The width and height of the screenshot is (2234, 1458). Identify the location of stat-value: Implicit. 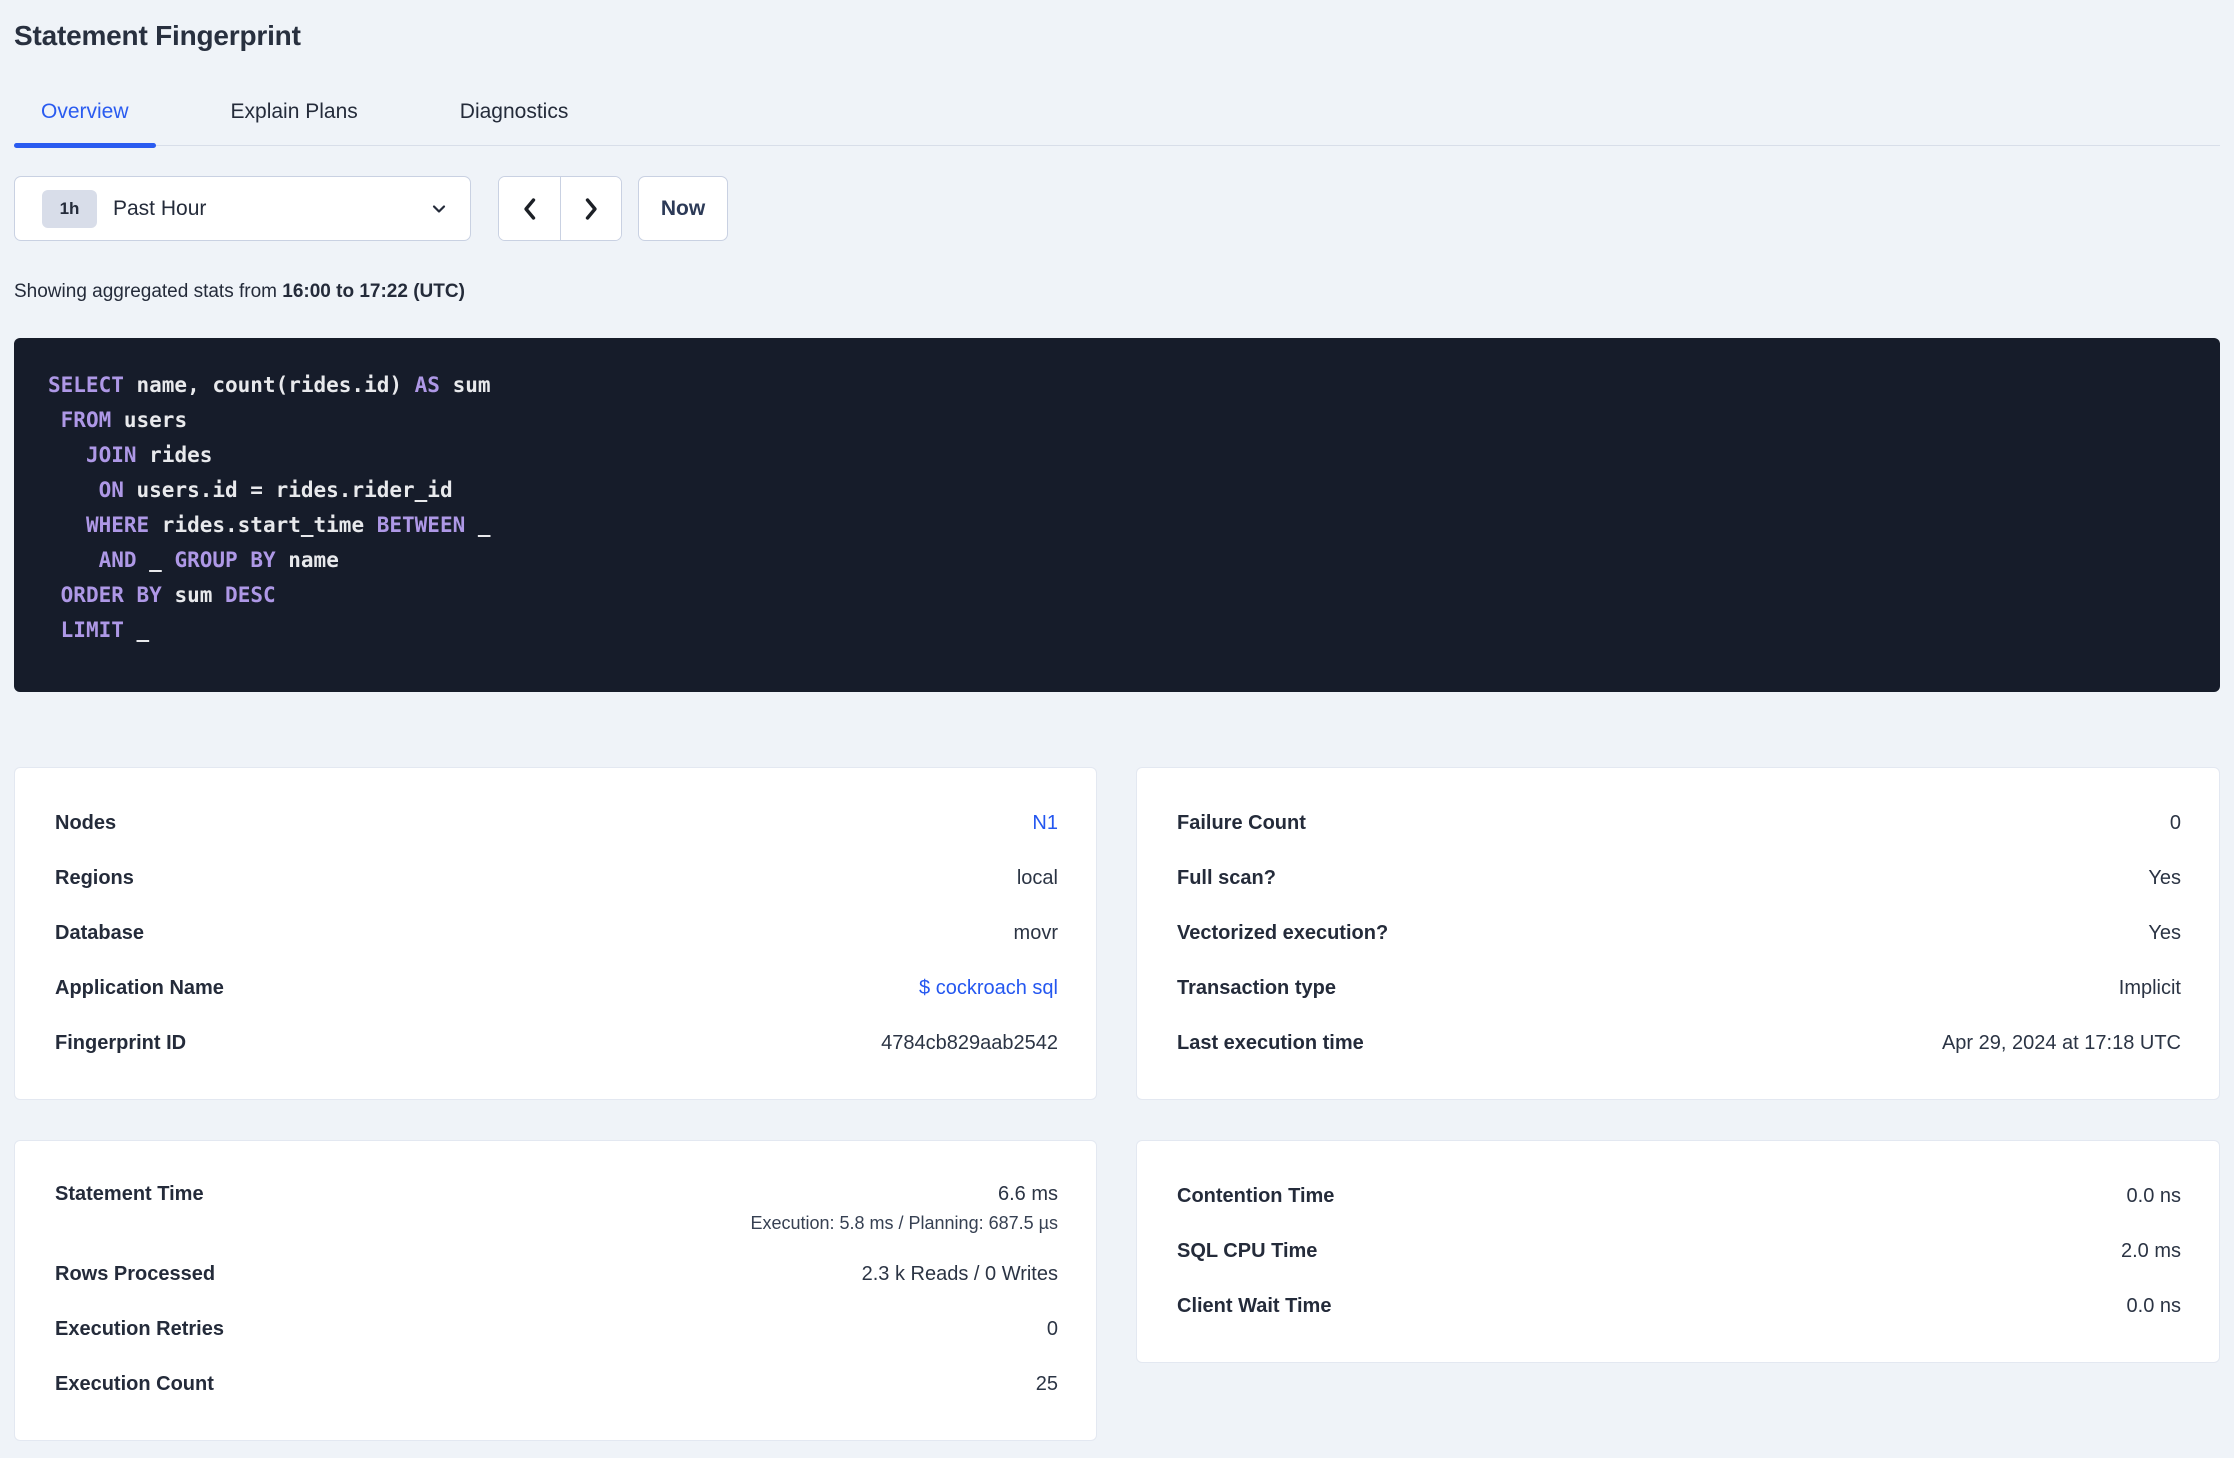
(2149, 988).